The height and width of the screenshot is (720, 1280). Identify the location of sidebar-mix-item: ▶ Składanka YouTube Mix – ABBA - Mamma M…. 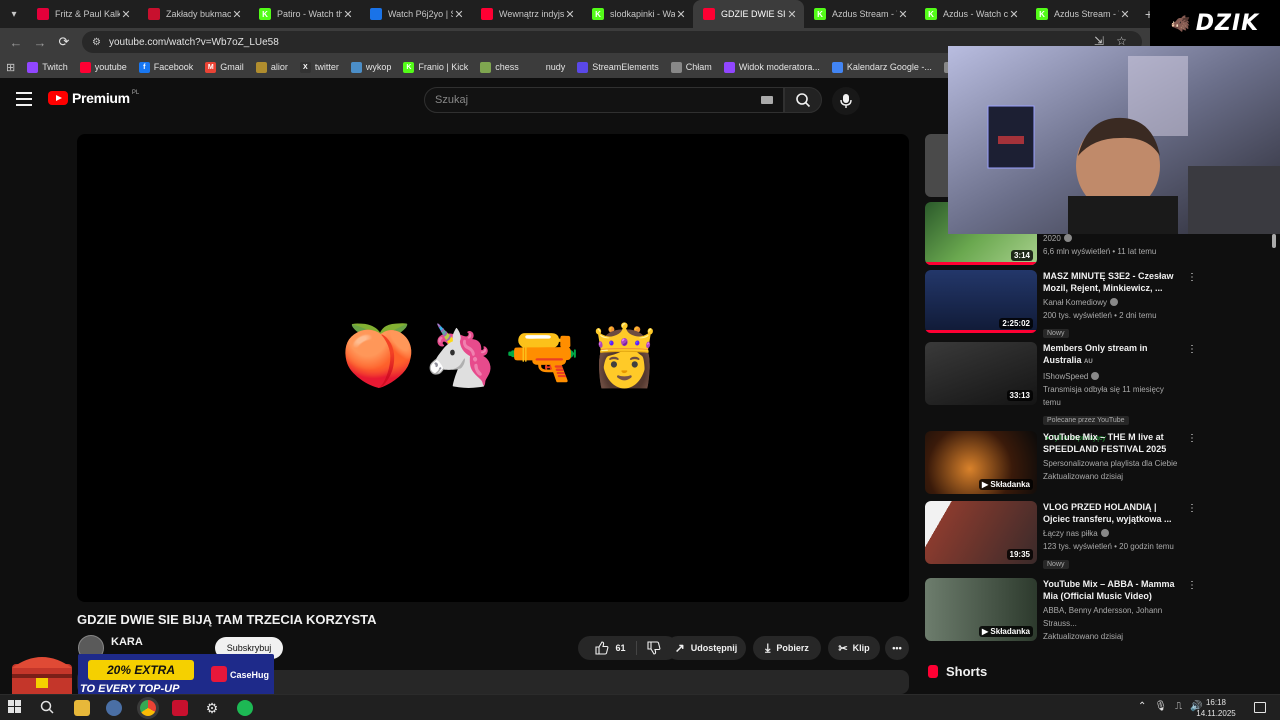
(1061, 610).